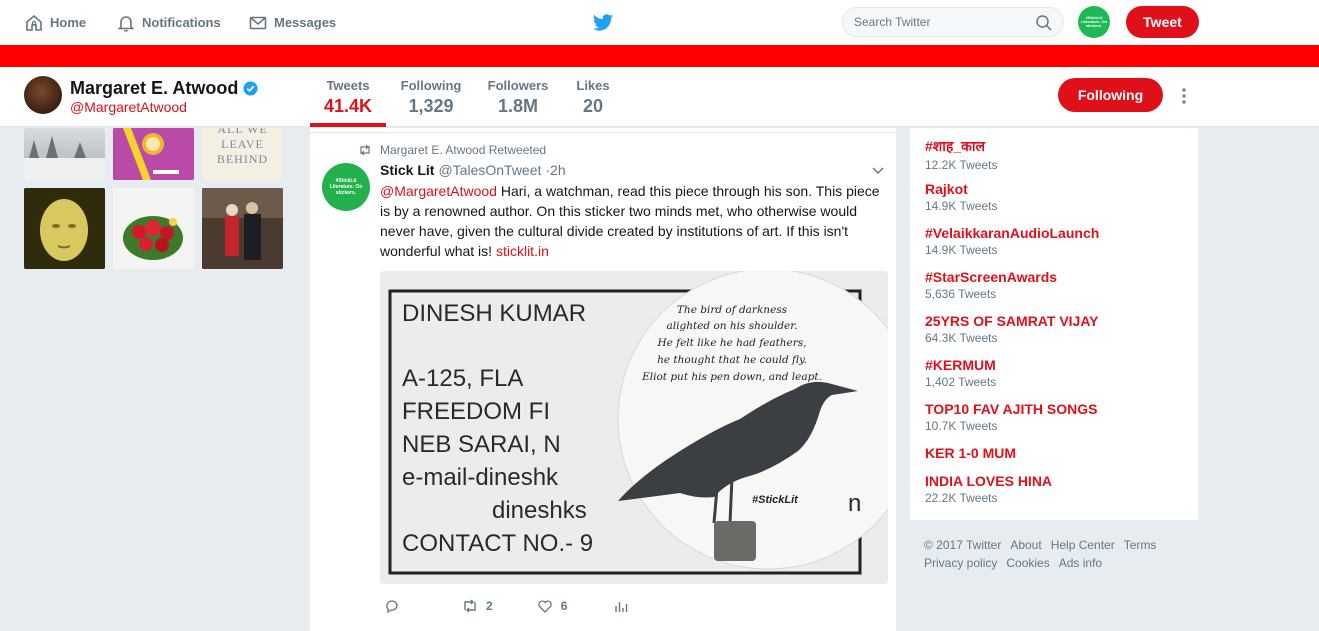 The width and height of the screenshot is (1319, 631). What do you see at coordinates (621, 606) in the screenshot?
I see `analytics-button` at bounding box center [621, 606].